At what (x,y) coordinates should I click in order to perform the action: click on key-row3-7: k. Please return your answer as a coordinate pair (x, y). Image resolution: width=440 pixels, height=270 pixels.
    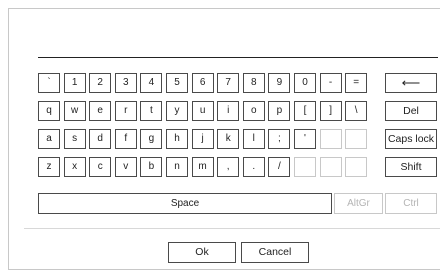
    Looking at the image, I should click on (228, 139).